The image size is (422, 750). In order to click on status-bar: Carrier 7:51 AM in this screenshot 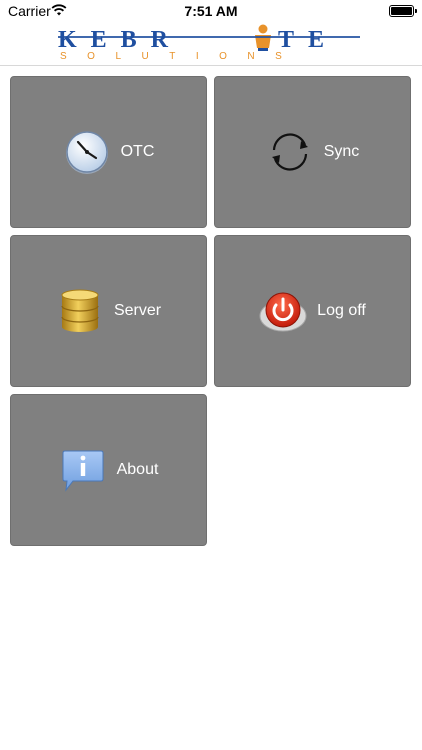, I will do `click(211, 11)`.